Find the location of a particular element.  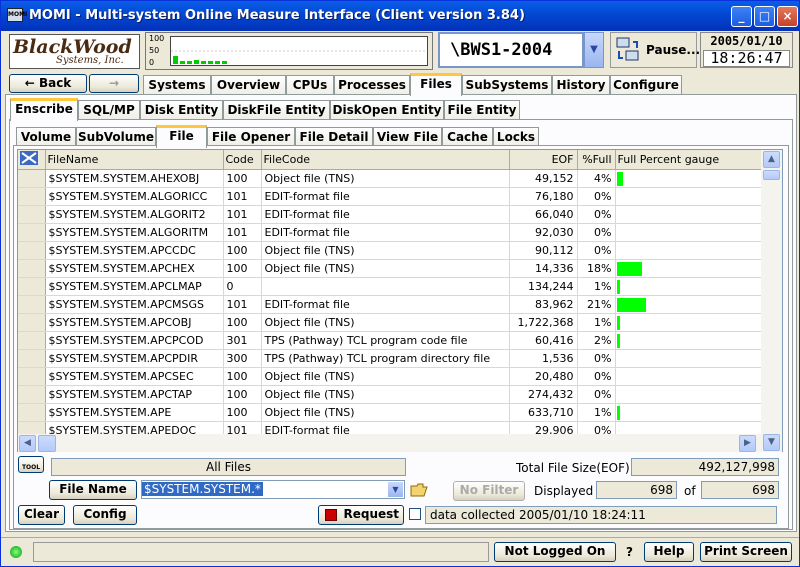

print-screen-button: Print Screen is located at coordinates (746, 552).